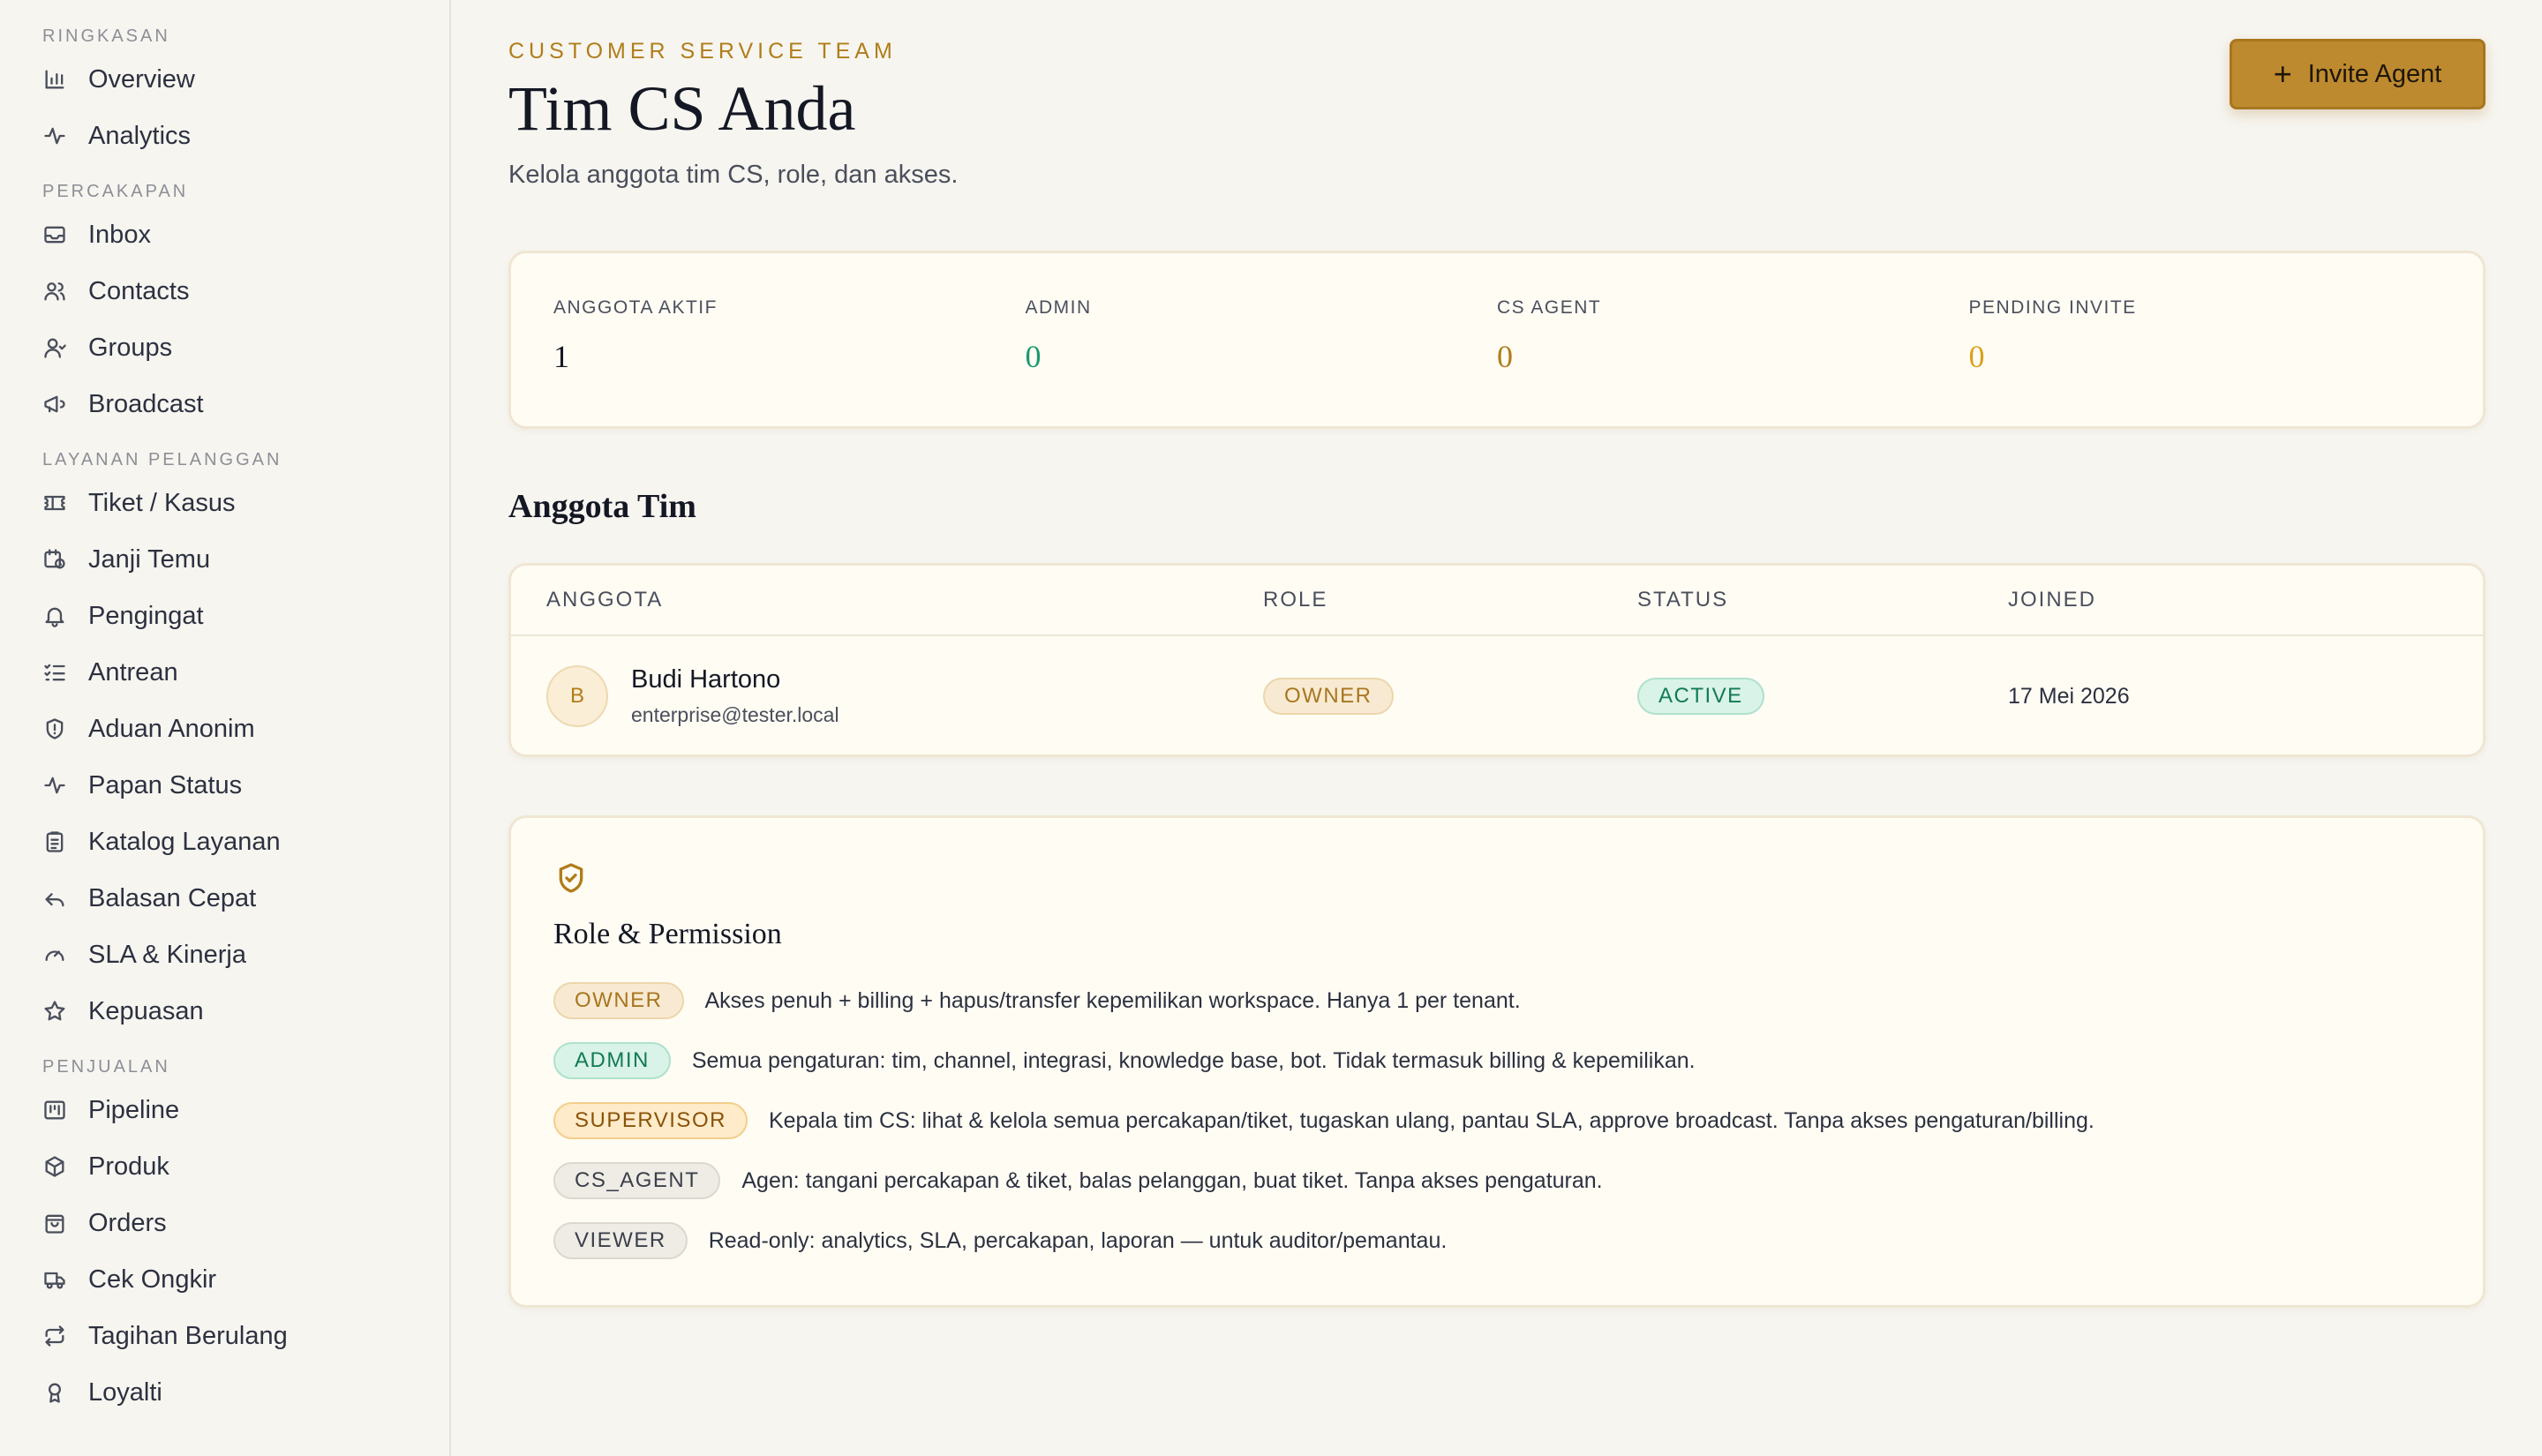 The width and height of the screenshot is (2542, 1456). I want to click on shield-check-icon, so click(1496, 880).